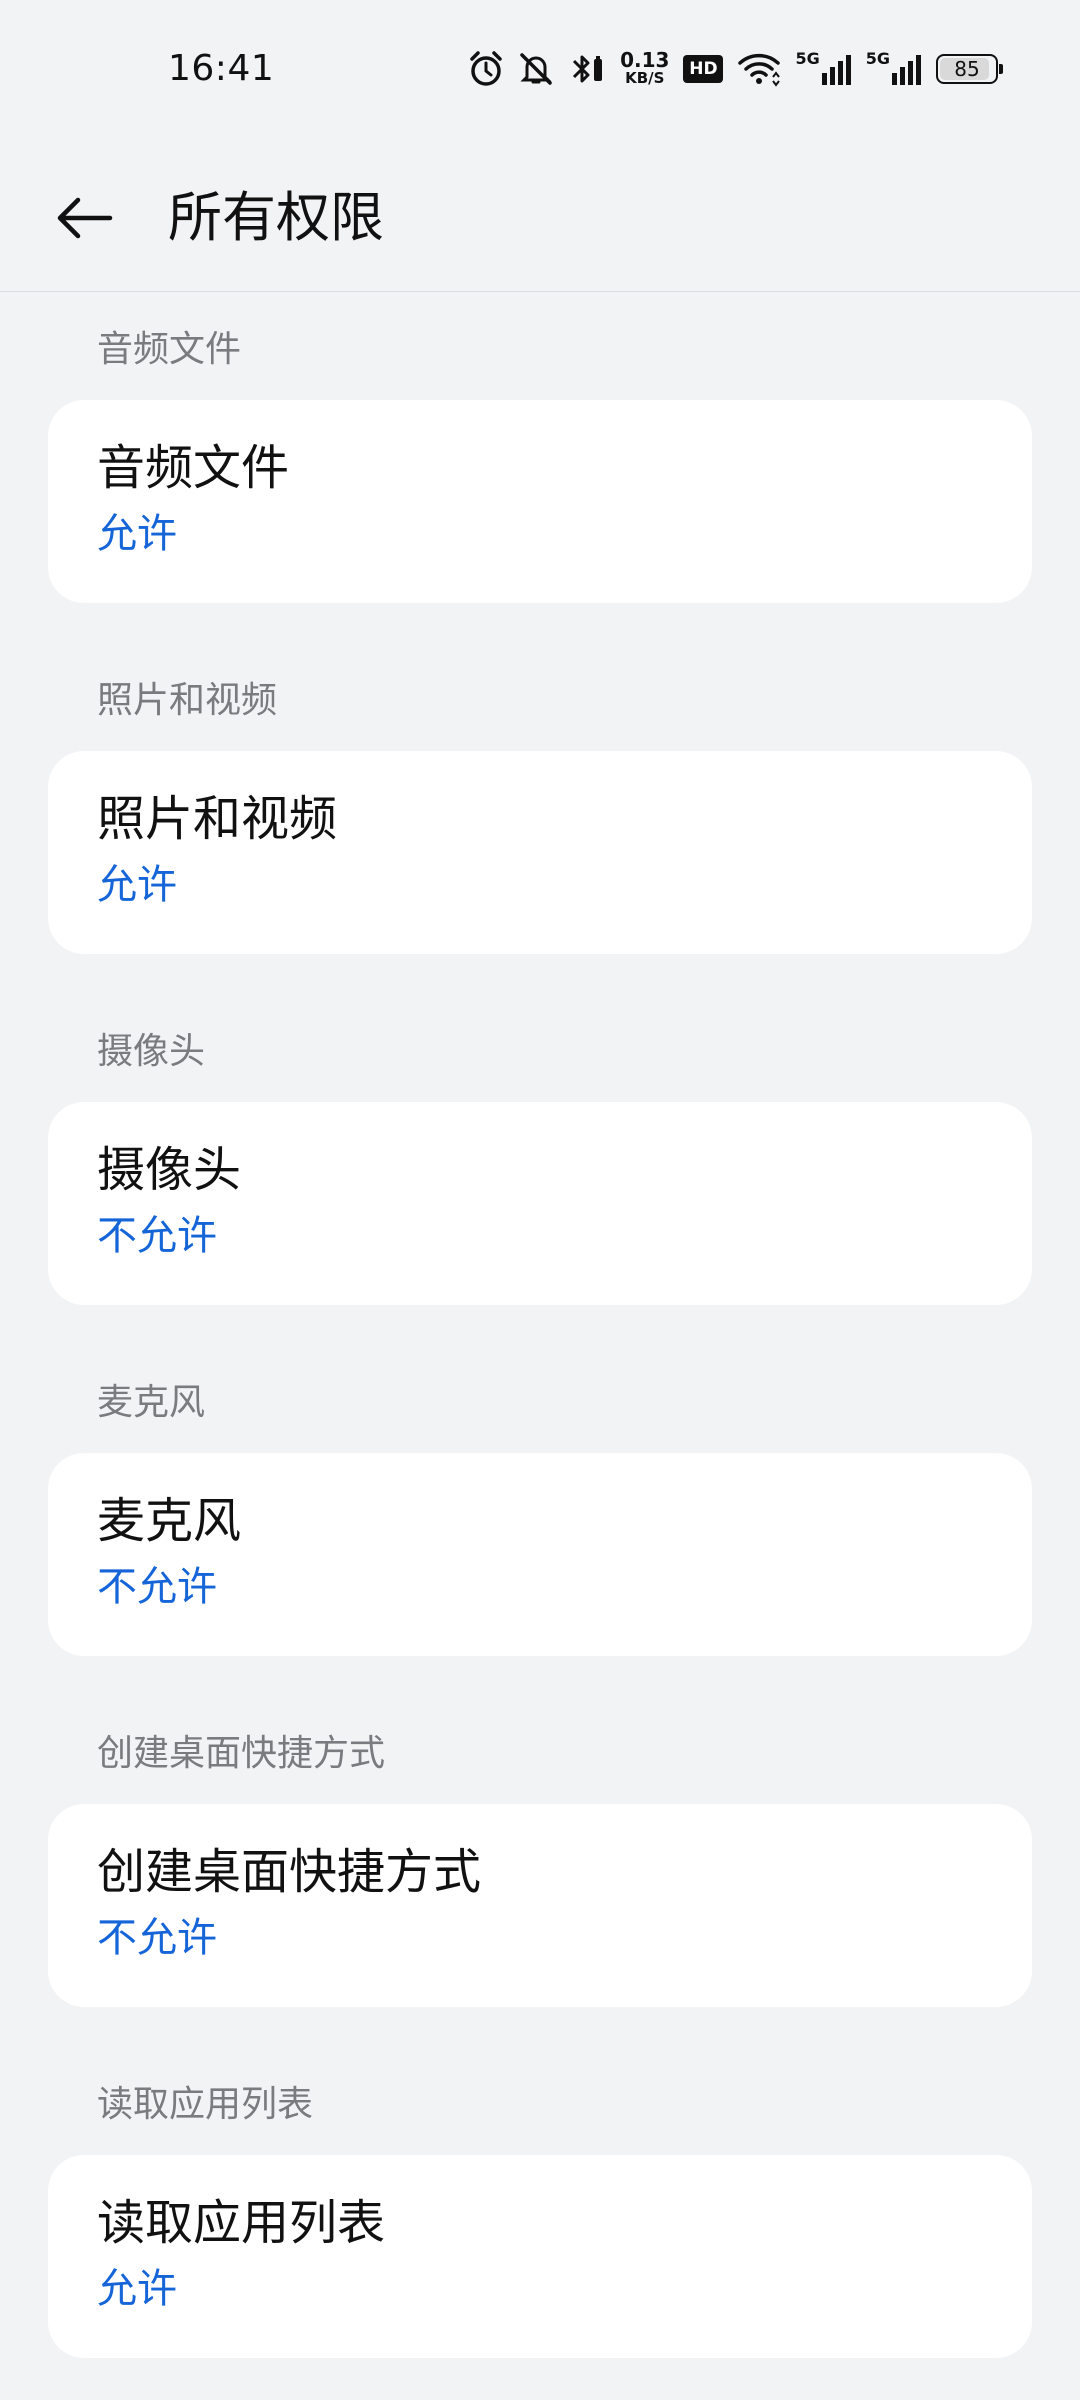 This screenshot has width=1080, height=2400. I want to click on permission-item-audio-files: 音频文件 允许, so click(540, 501).